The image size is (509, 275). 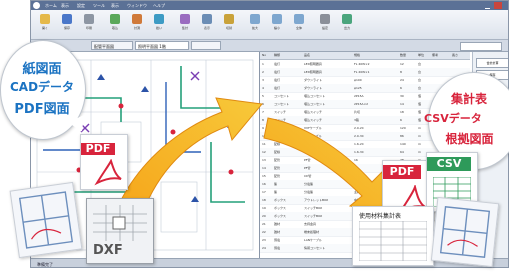 I want to click on floor-plan-output-icon, so click(x=465, y=232).